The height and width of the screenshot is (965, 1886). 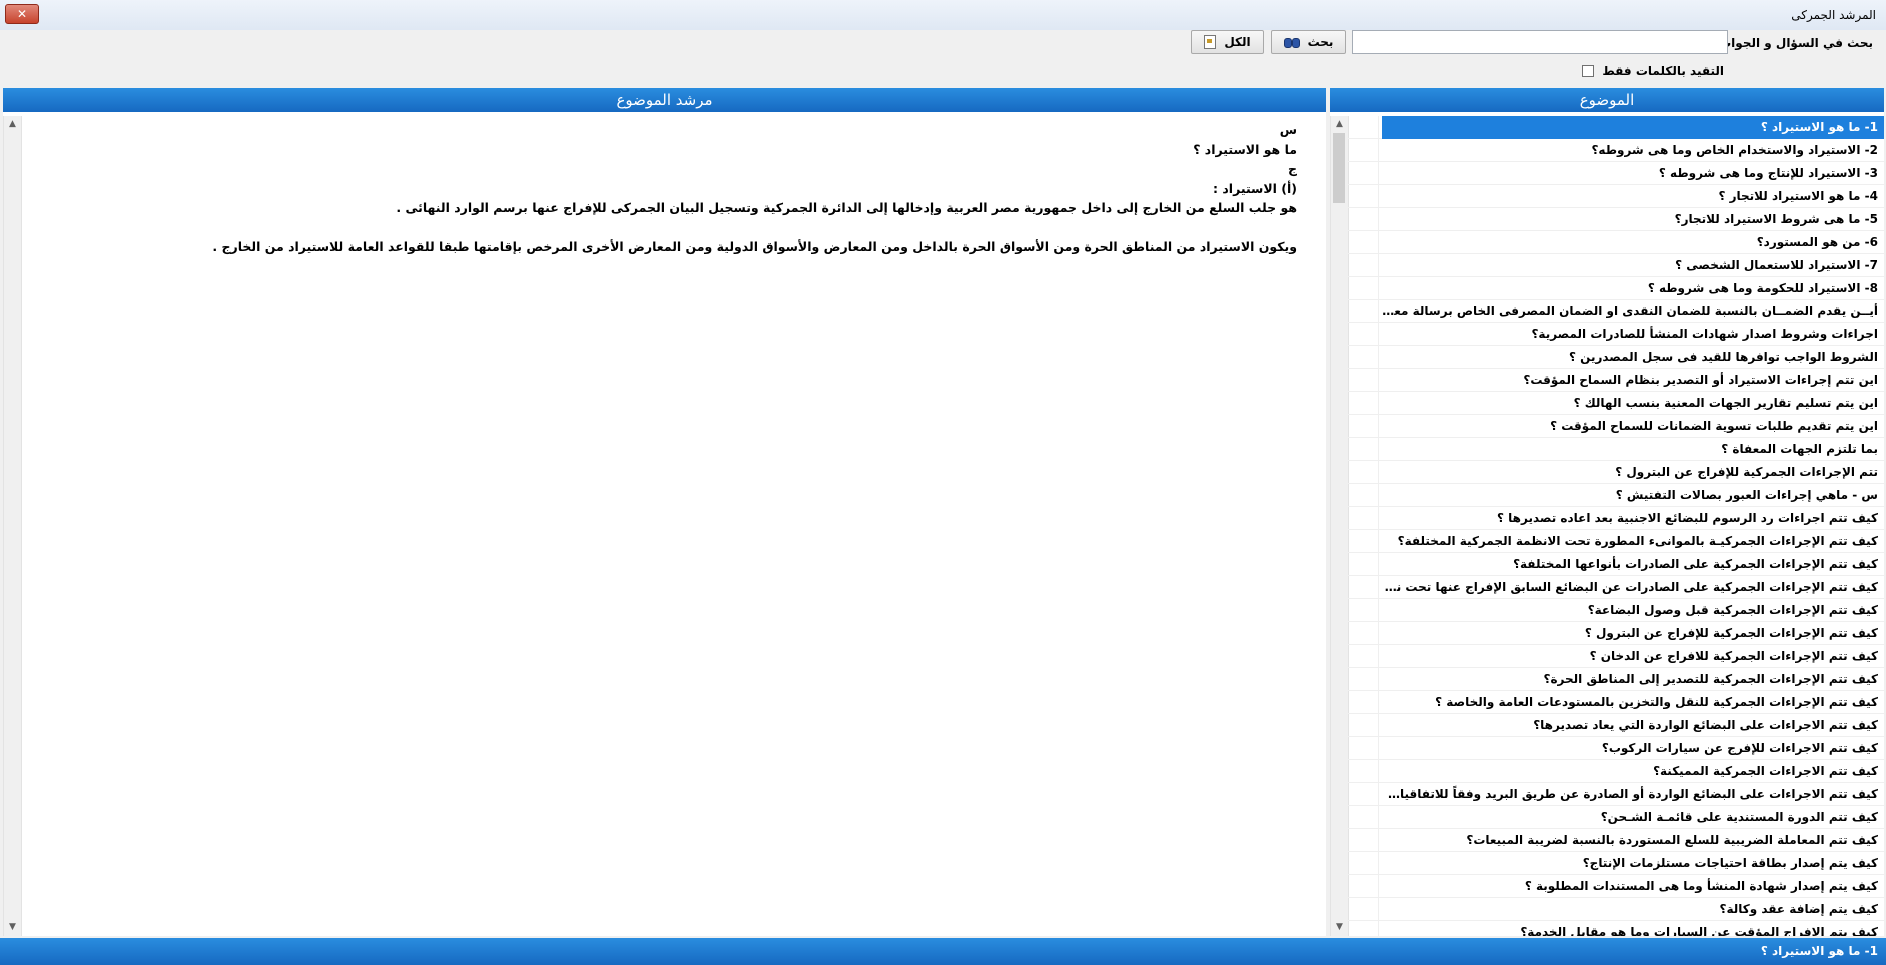 I want to click on topic-list-item: 7- الاستيراد للاستعمال الشخصى ؟, so click(x=1616, y=265).